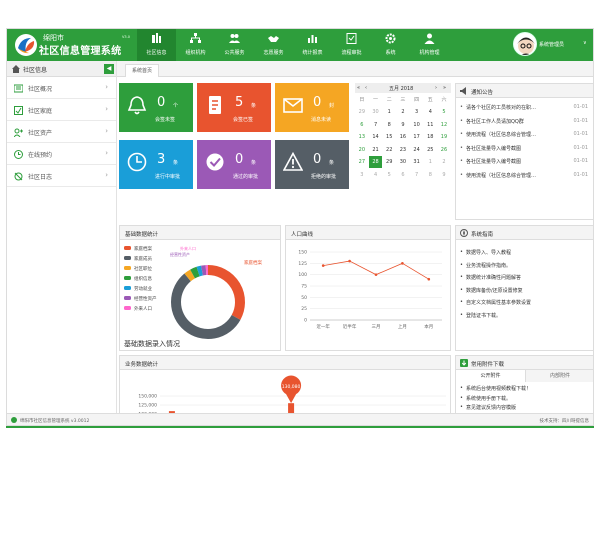 The height and width of the screenshot is (550, 600). What do you see at coordinates (525, 408) in the screenshot?
I see `list-item: • 意见建议反馈内容模版` at bounding box center [525, 408].